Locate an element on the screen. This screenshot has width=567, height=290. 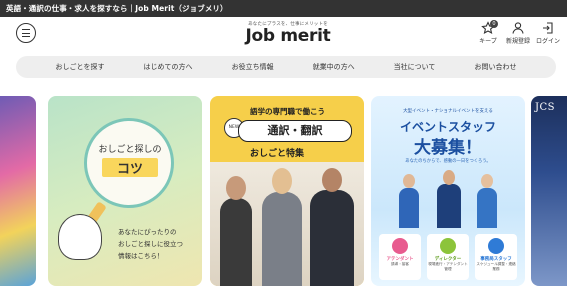
nav-item-useful-info: お役立ち情報 is located at coordinates (253, 67).